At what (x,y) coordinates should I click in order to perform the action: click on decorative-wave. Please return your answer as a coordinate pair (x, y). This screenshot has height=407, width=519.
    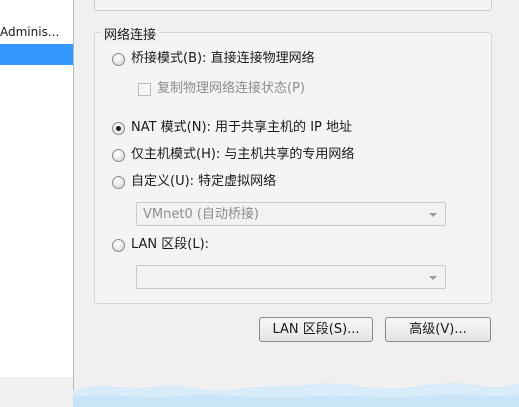
    Looking at the image, I should click on (296, 394).